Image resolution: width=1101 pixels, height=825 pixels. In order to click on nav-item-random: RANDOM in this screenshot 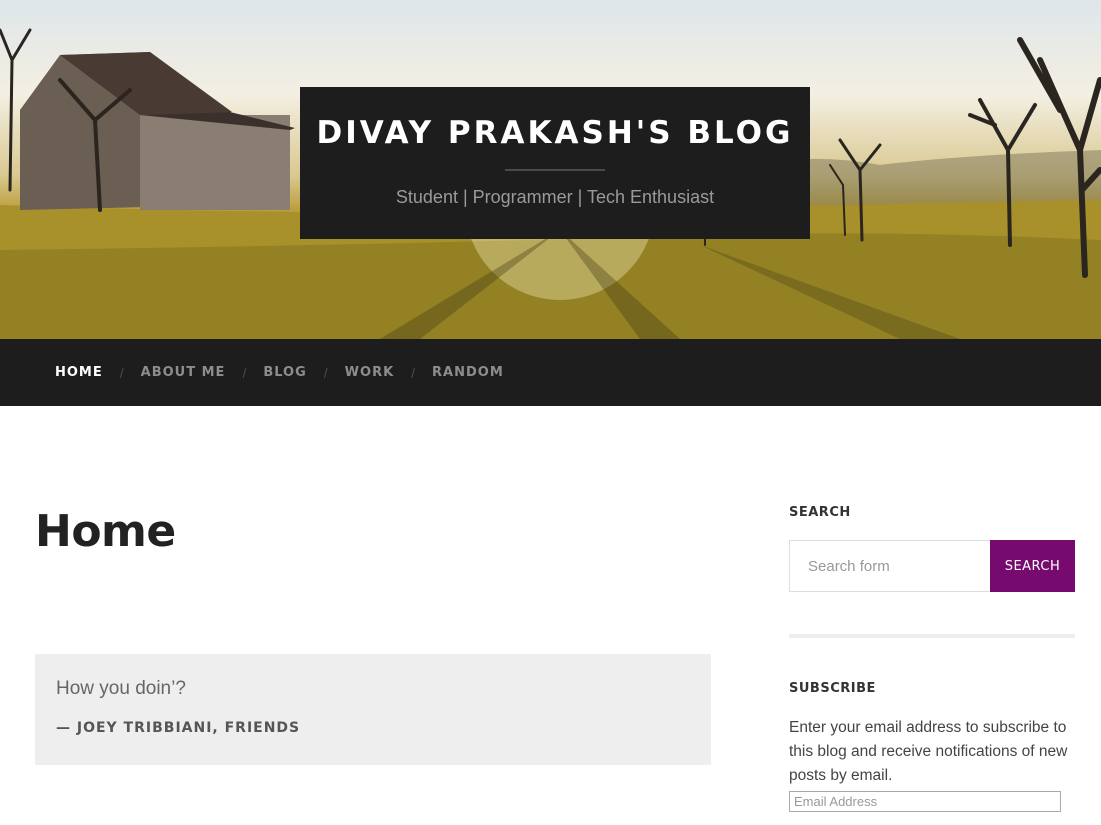, I will do `click(468, 372)`.